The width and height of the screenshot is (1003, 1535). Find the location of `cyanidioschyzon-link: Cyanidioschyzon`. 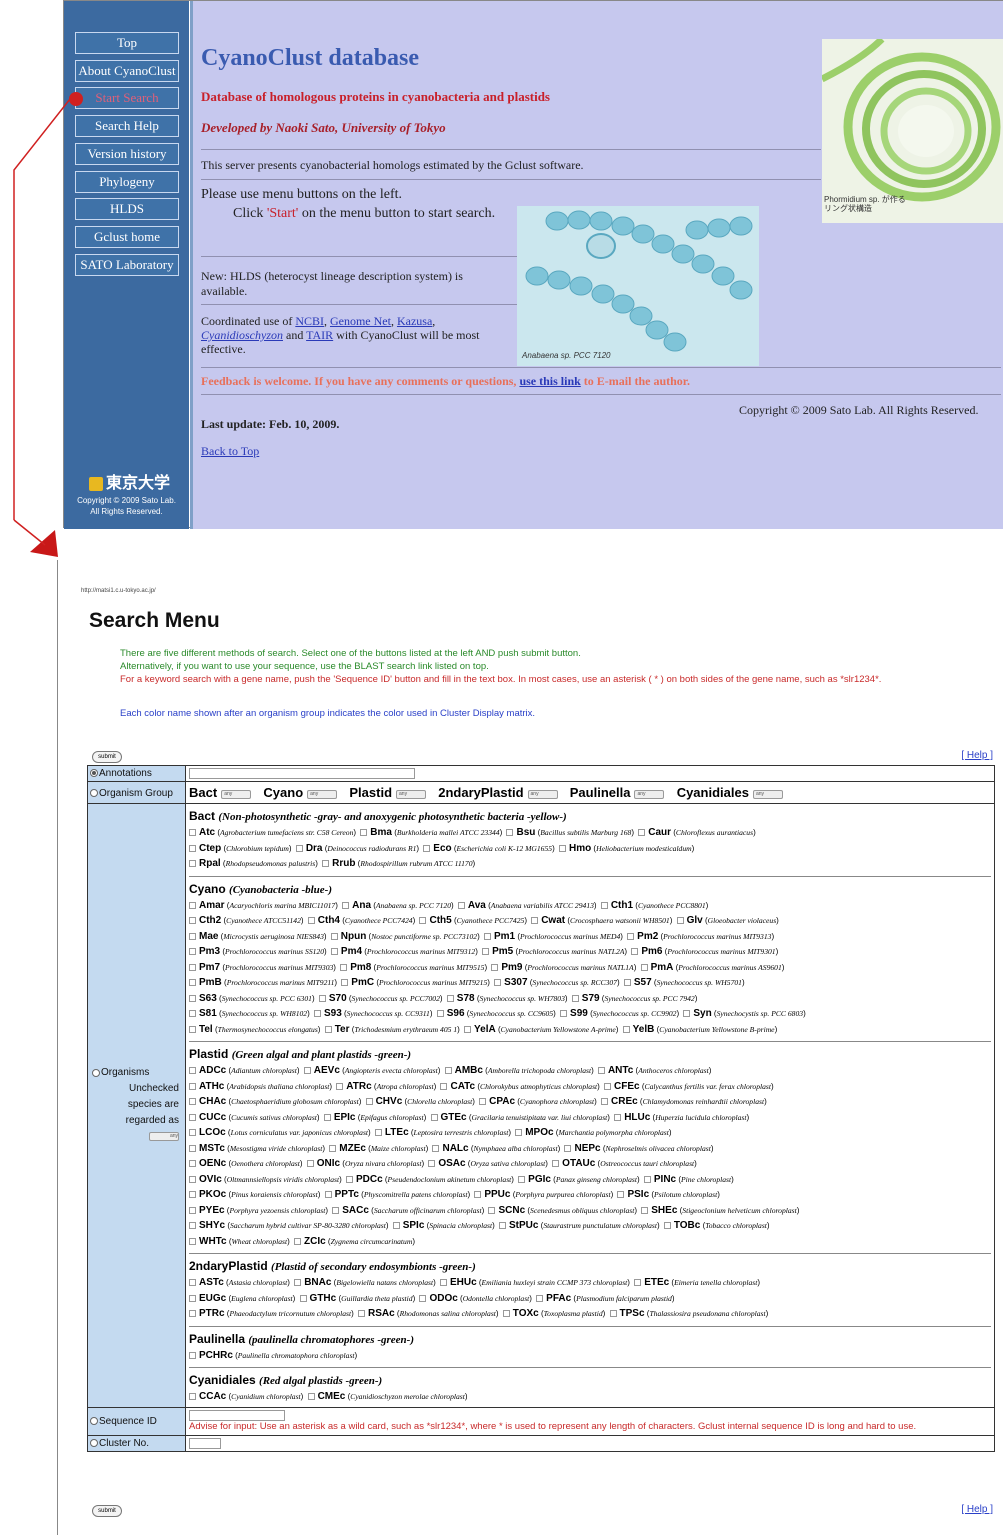

cyanidioschyzon-link: Cyanidioschyzon is located at coordinates (242, 335).